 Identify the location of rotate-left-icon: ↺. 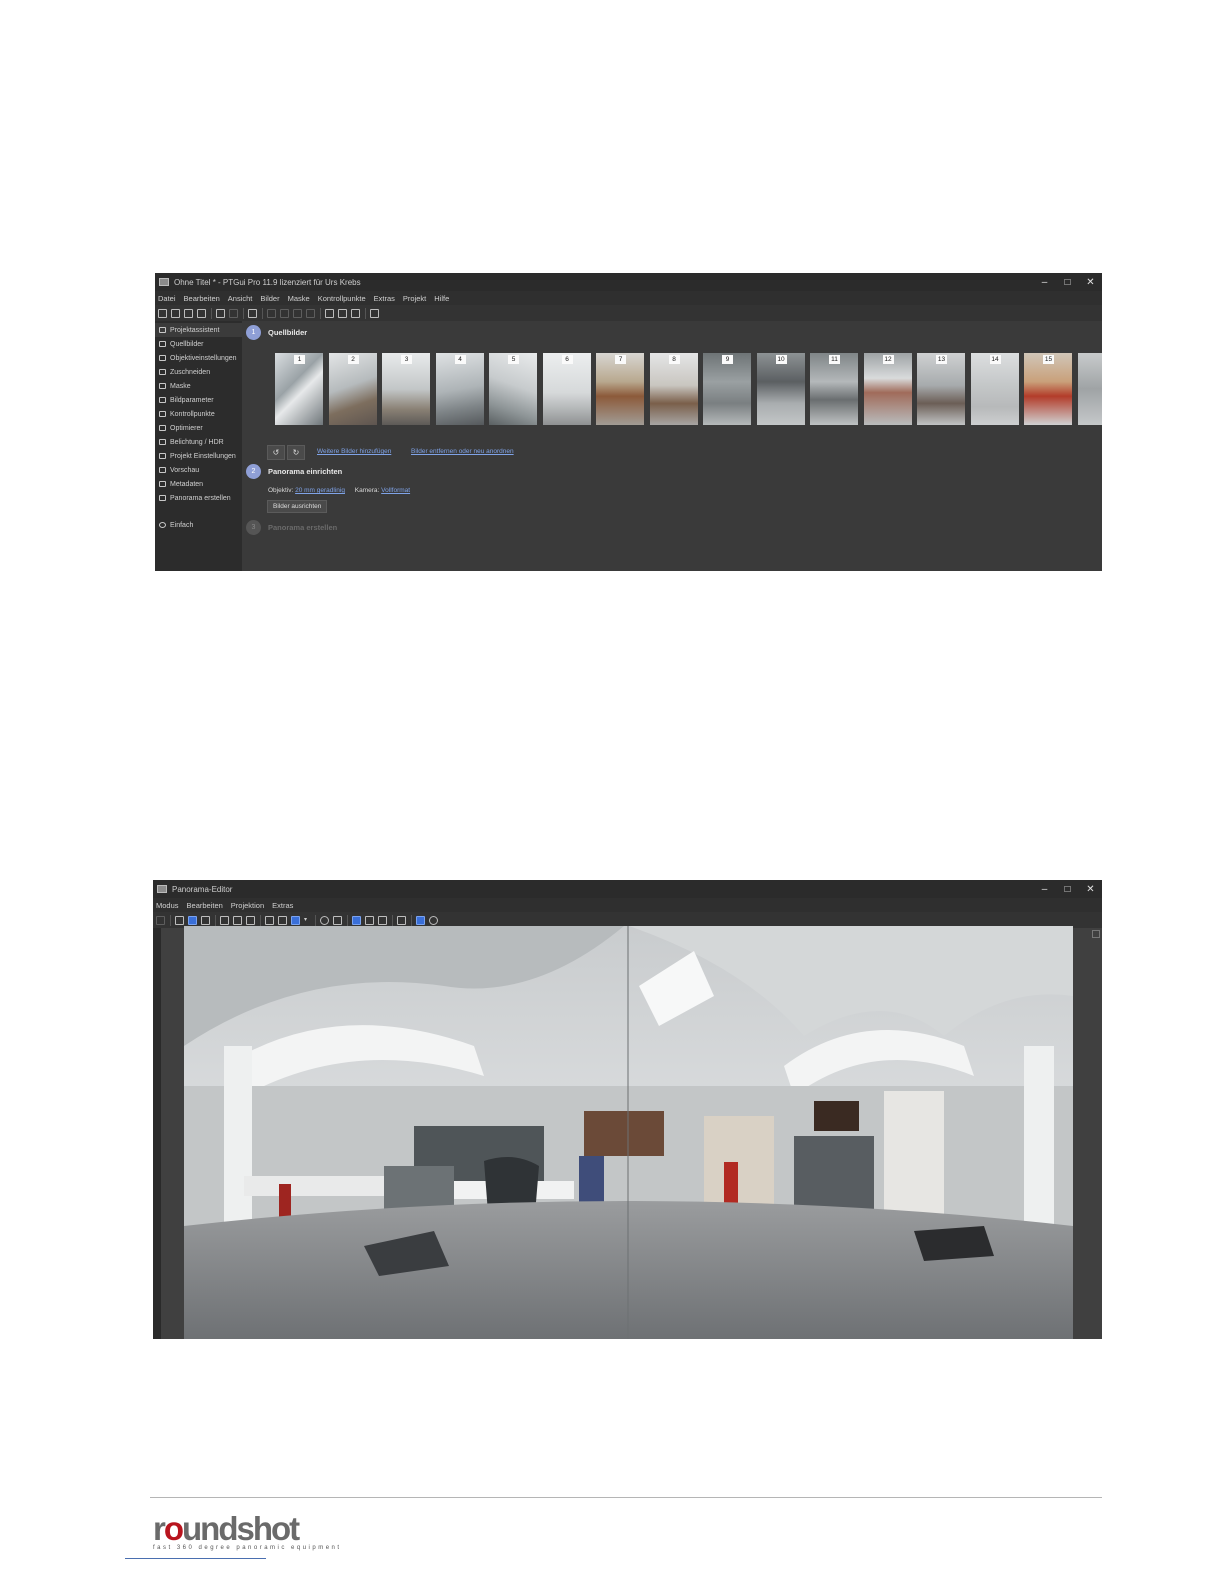
(276, 452).